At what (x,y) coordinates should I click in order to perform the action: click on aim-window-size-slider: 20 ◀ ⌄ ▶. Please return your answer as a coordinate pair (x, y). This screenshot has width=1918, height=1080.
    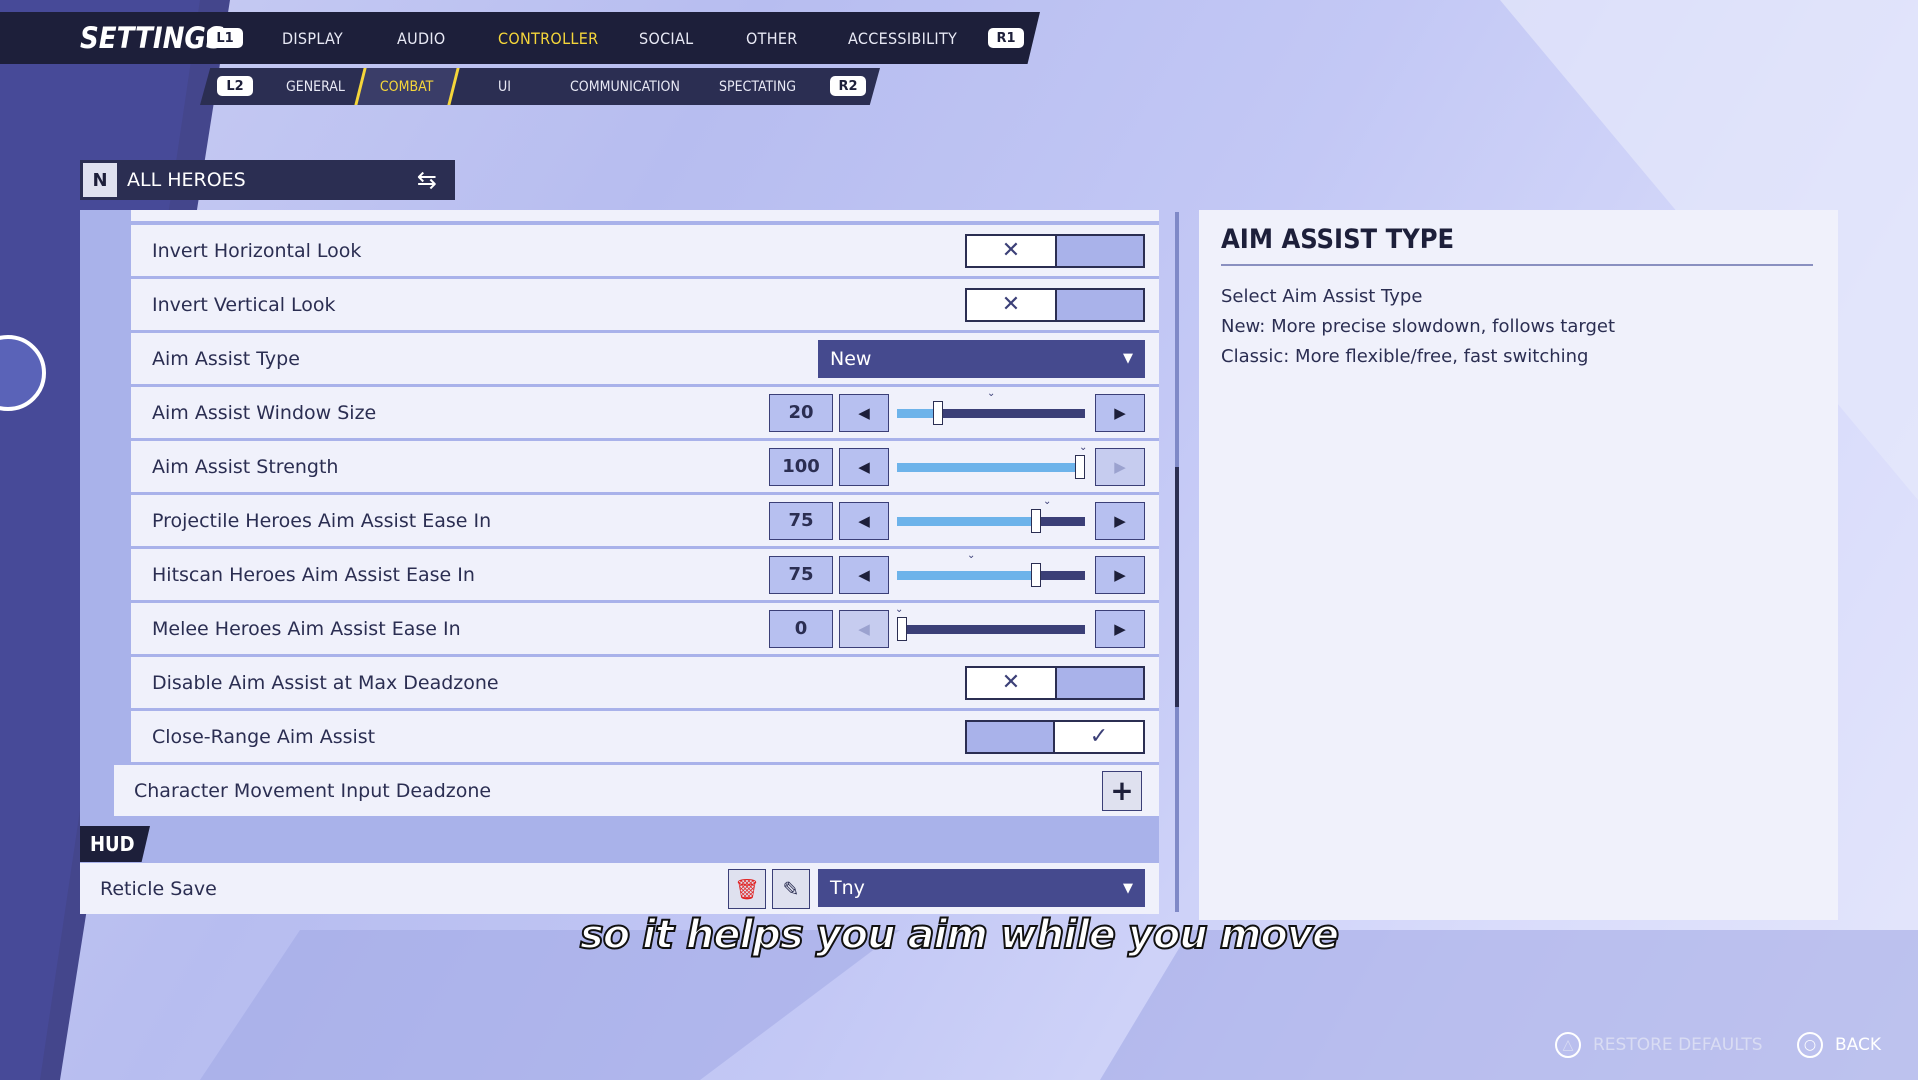
    Looking at the image, I should click on (957, 410).